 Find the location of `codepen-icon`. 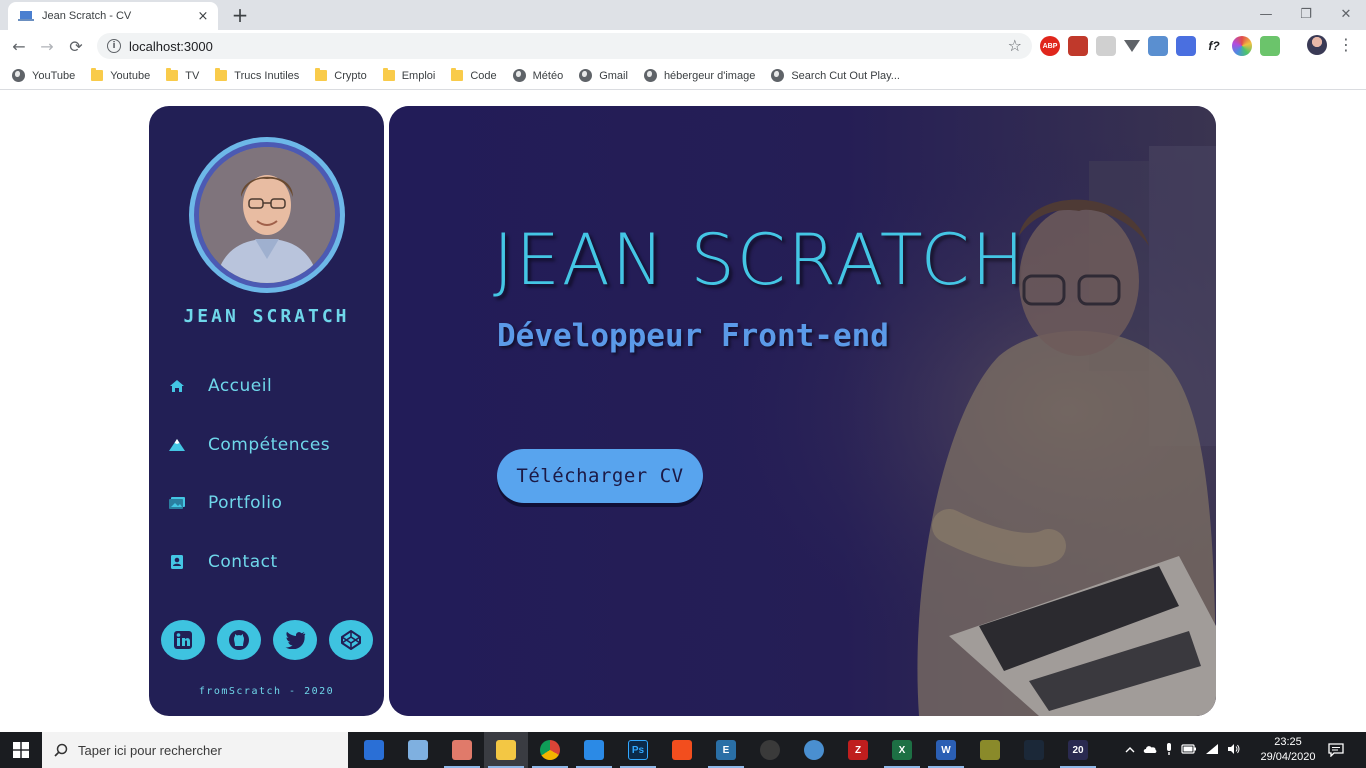

codepen-icon is located at coordinates (351, 640).